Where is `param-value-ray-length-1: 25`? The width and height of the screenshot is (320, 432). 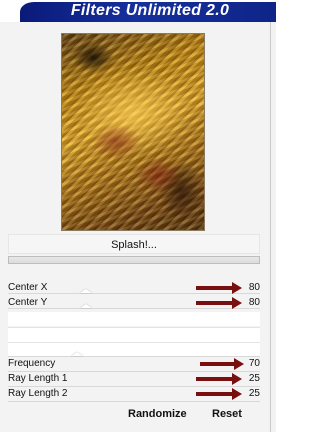
param-value-ray-length-1: 25 is located at coordinates (254, 379).